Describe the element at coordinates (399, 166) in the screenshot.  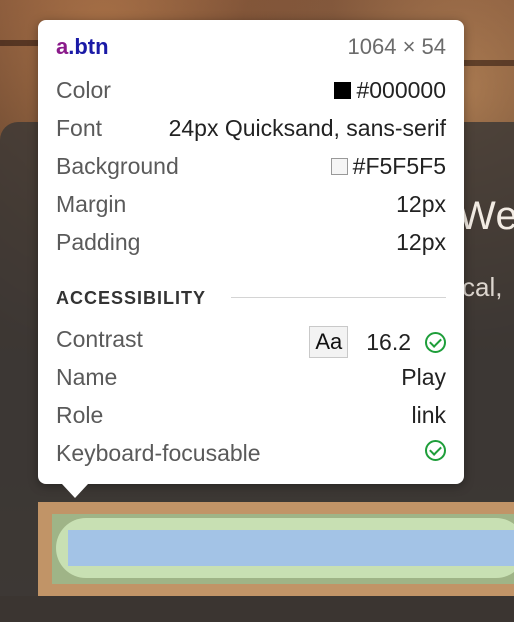
I see `property-value: #F5F5F5` at that location.